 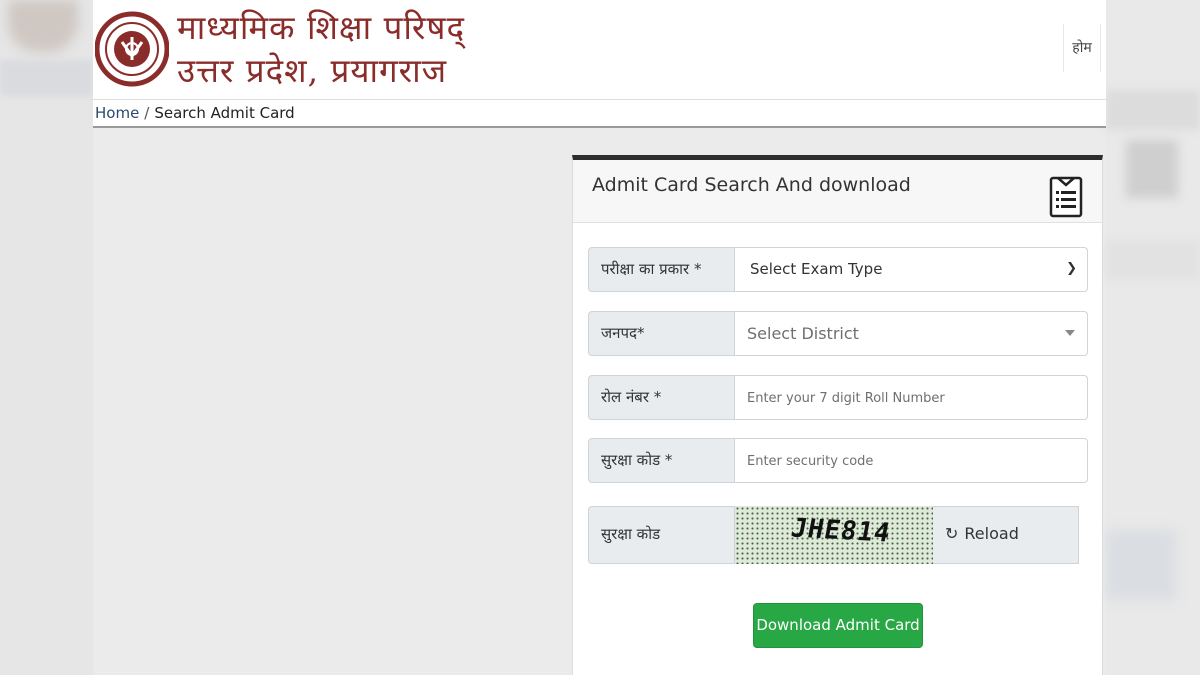 I want to click on roll-number-label: रोल नंबर *, so click(x=661, y=397).